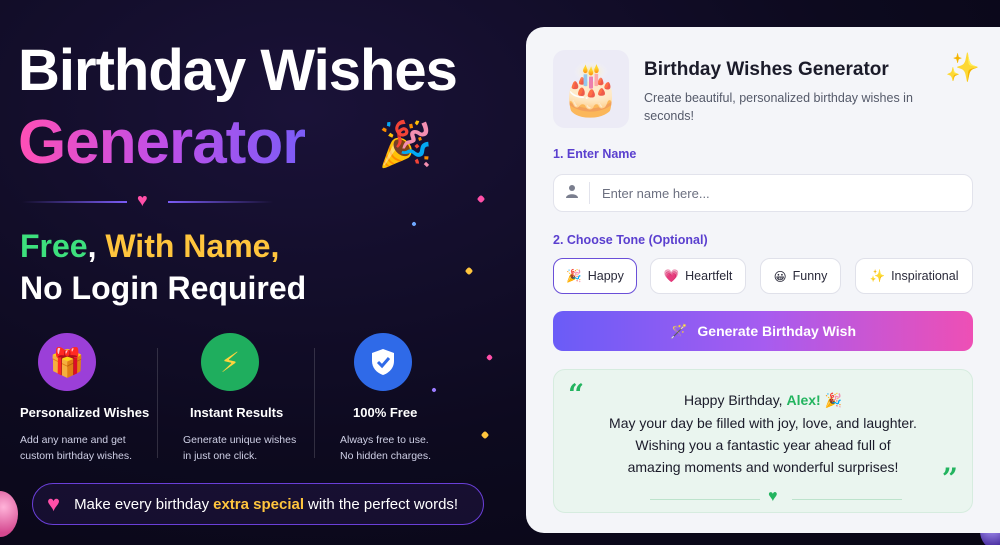 The width and height of the screenshot is (1000, 545). I want to click on hero-title-line2: Generator, so click(162, 142).